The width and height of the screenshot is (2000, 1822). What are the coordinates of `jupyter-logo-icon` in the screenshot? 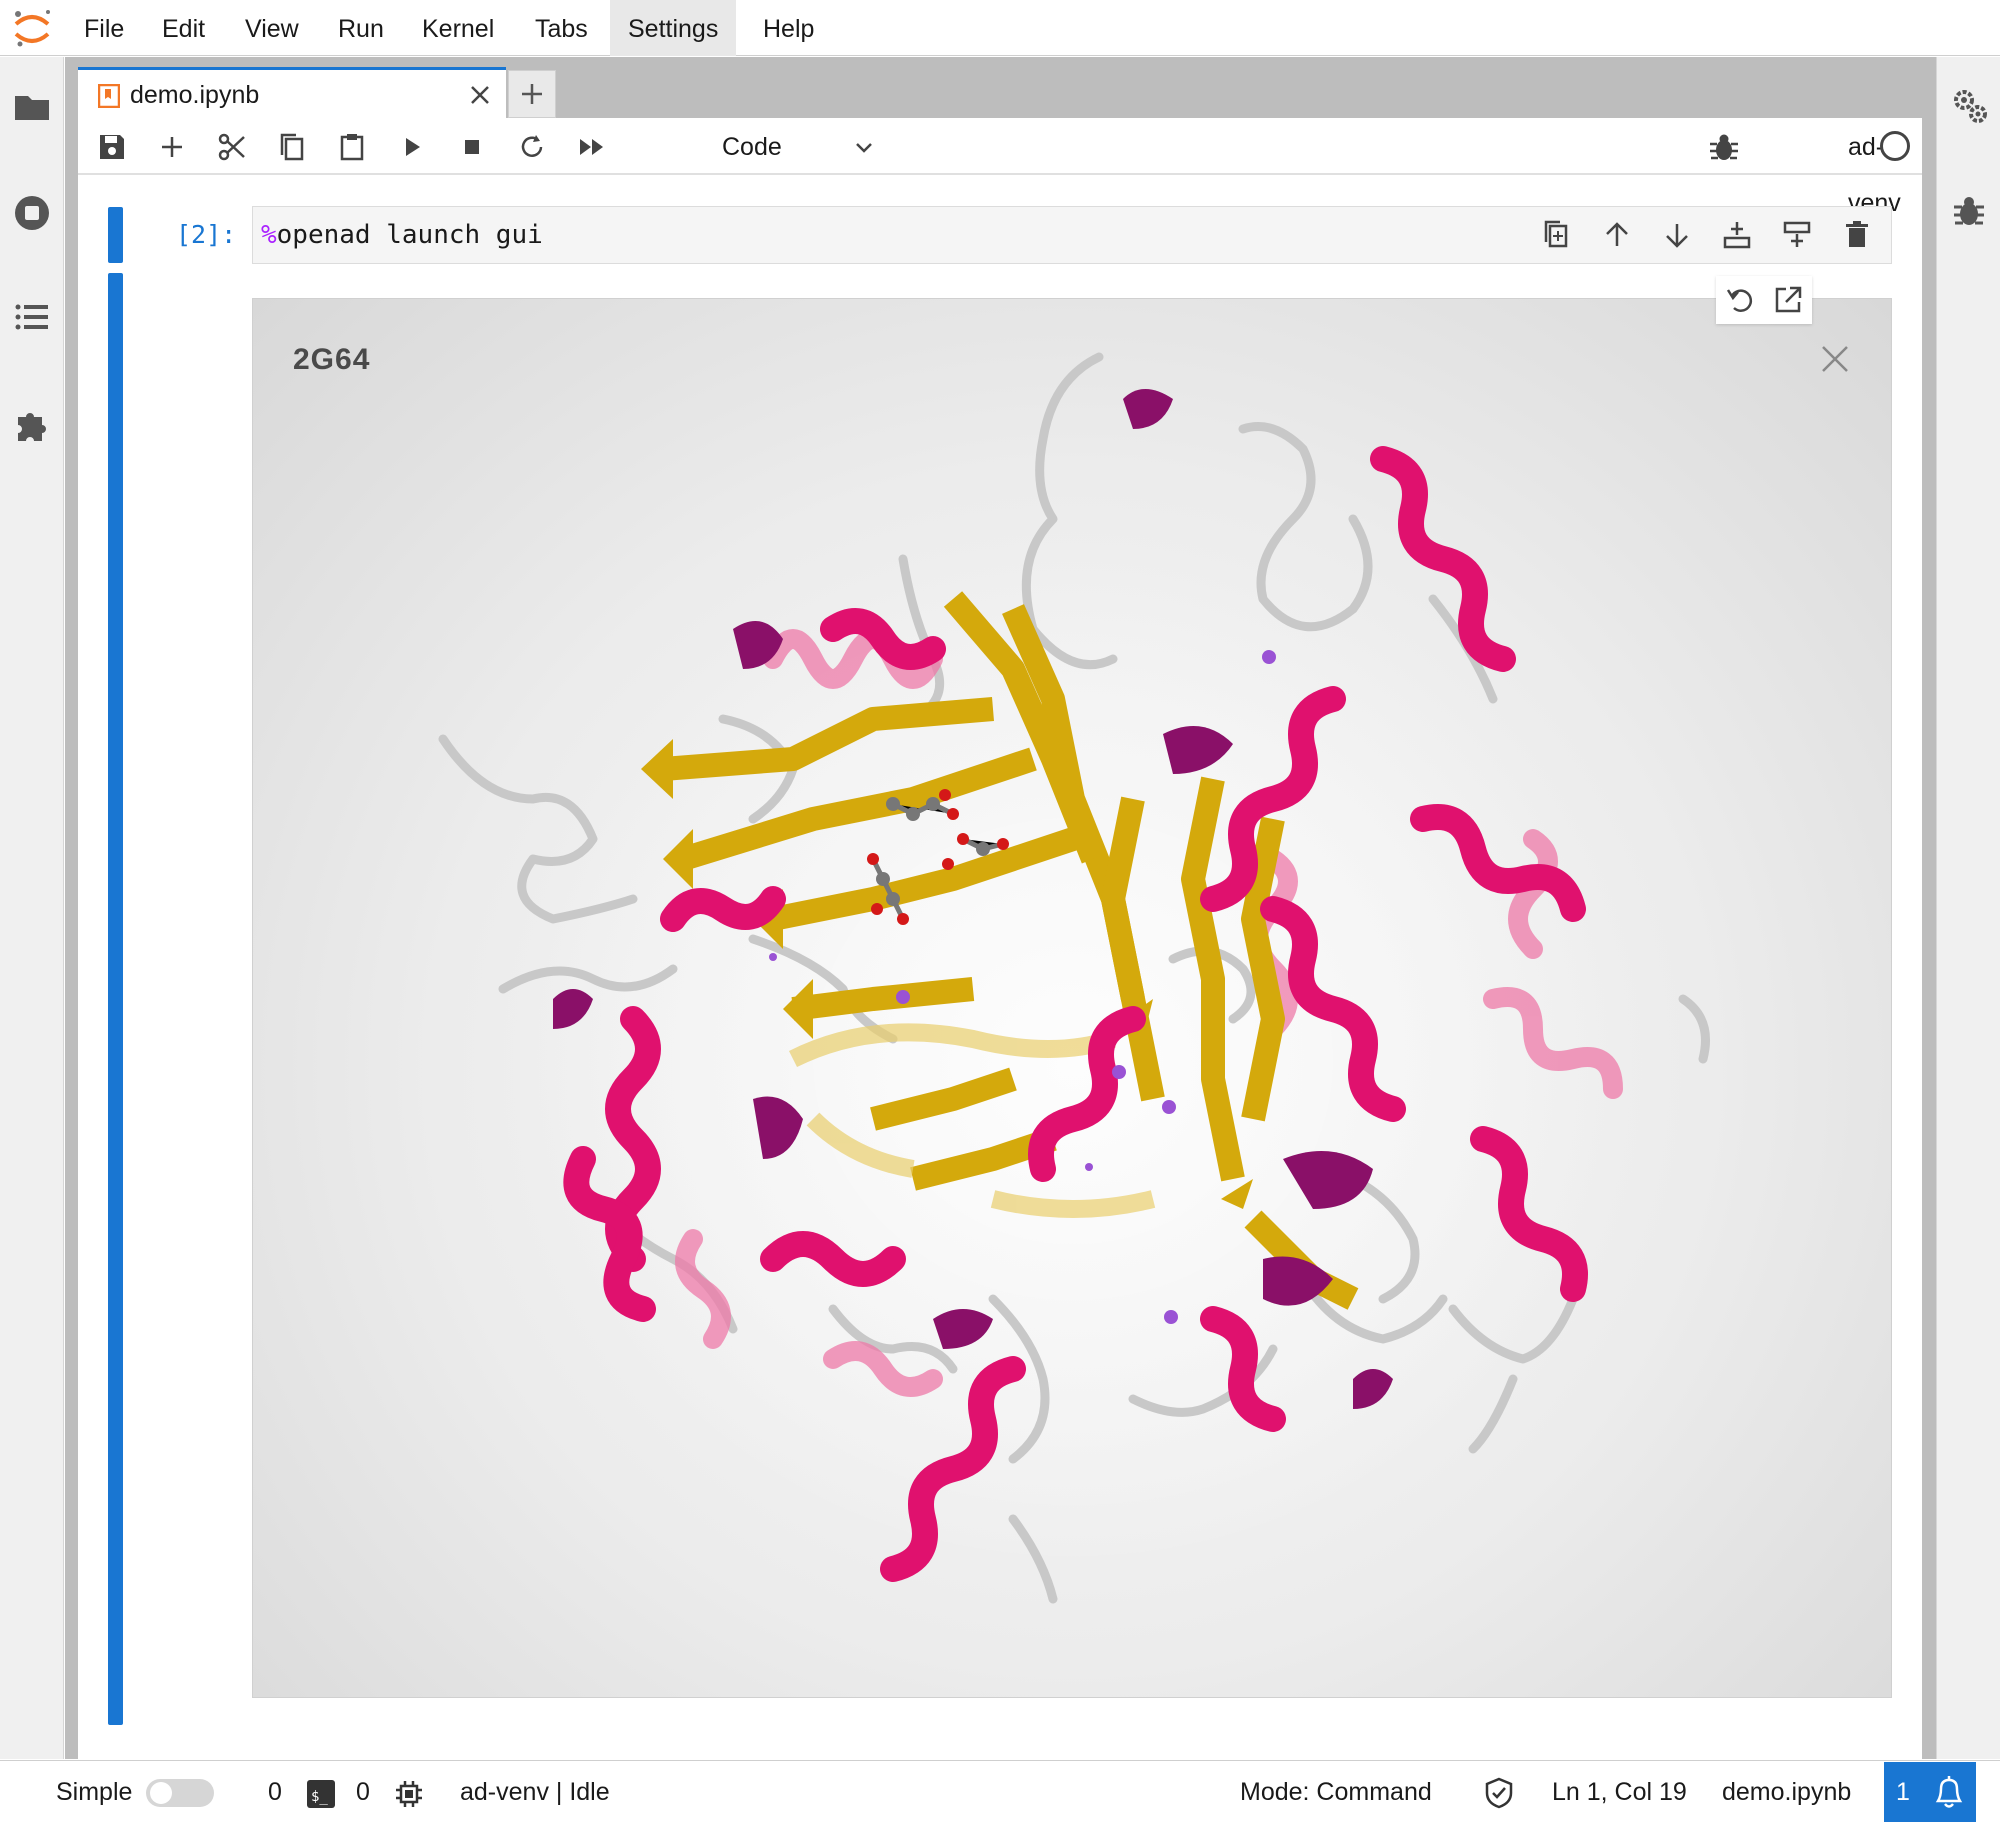 It's located at (32, 28).